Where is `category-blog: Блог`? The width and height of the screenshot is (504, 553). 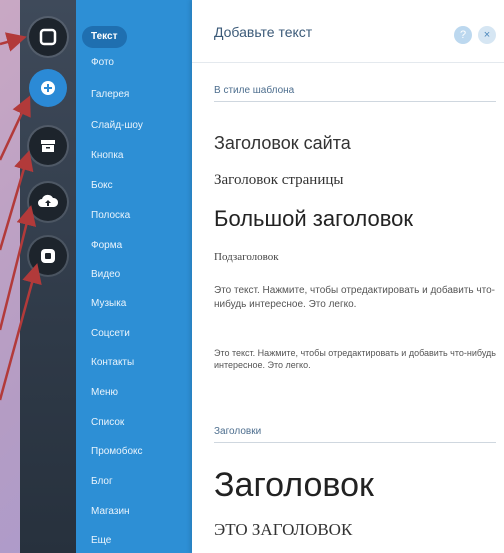
category-blog: Блог is located at coordinates (102, 482).